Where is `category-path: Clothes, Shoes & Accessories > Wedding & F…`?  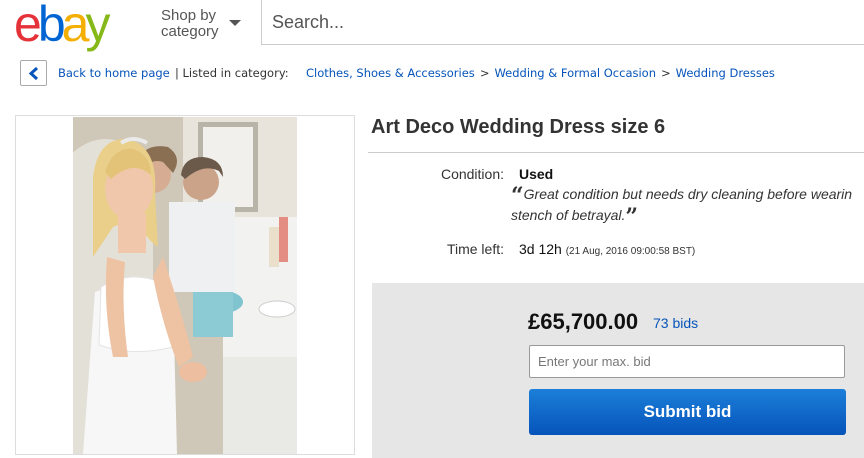 category-path: Clothes, Shoes & Accessories > Wedding & F… is located at coordinates (540, 73).